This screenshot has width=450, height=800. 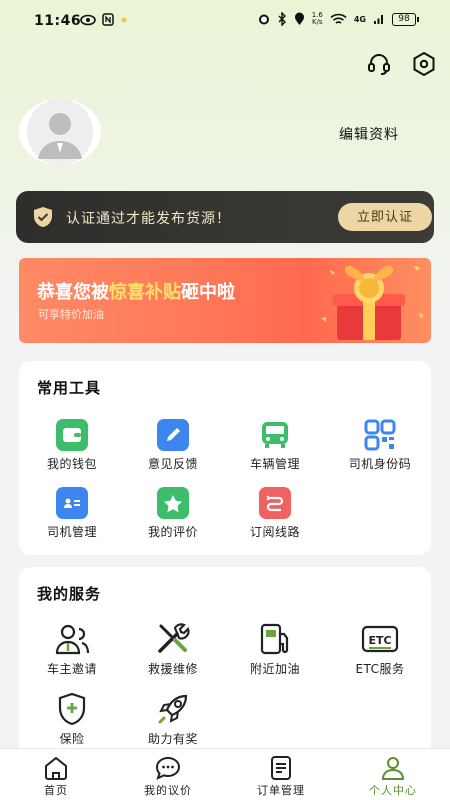 I want to click on etc-icon: ETC, so click(x=380, y=639).